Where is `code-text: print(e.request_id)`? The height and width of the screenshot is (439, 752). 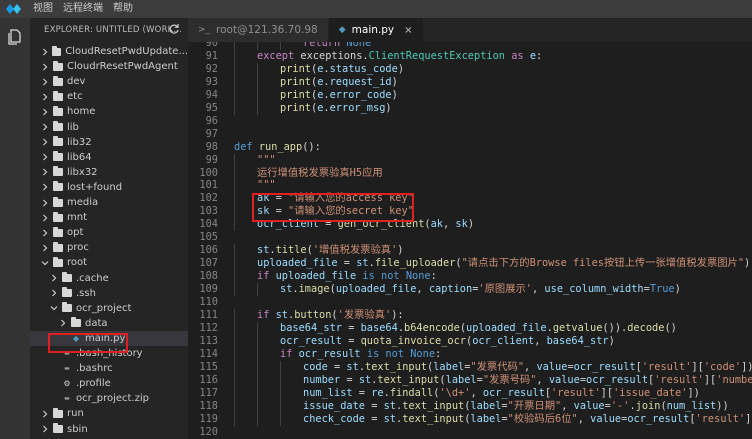
code-text: print(e.request_id) is located at coordinates (339, 82).